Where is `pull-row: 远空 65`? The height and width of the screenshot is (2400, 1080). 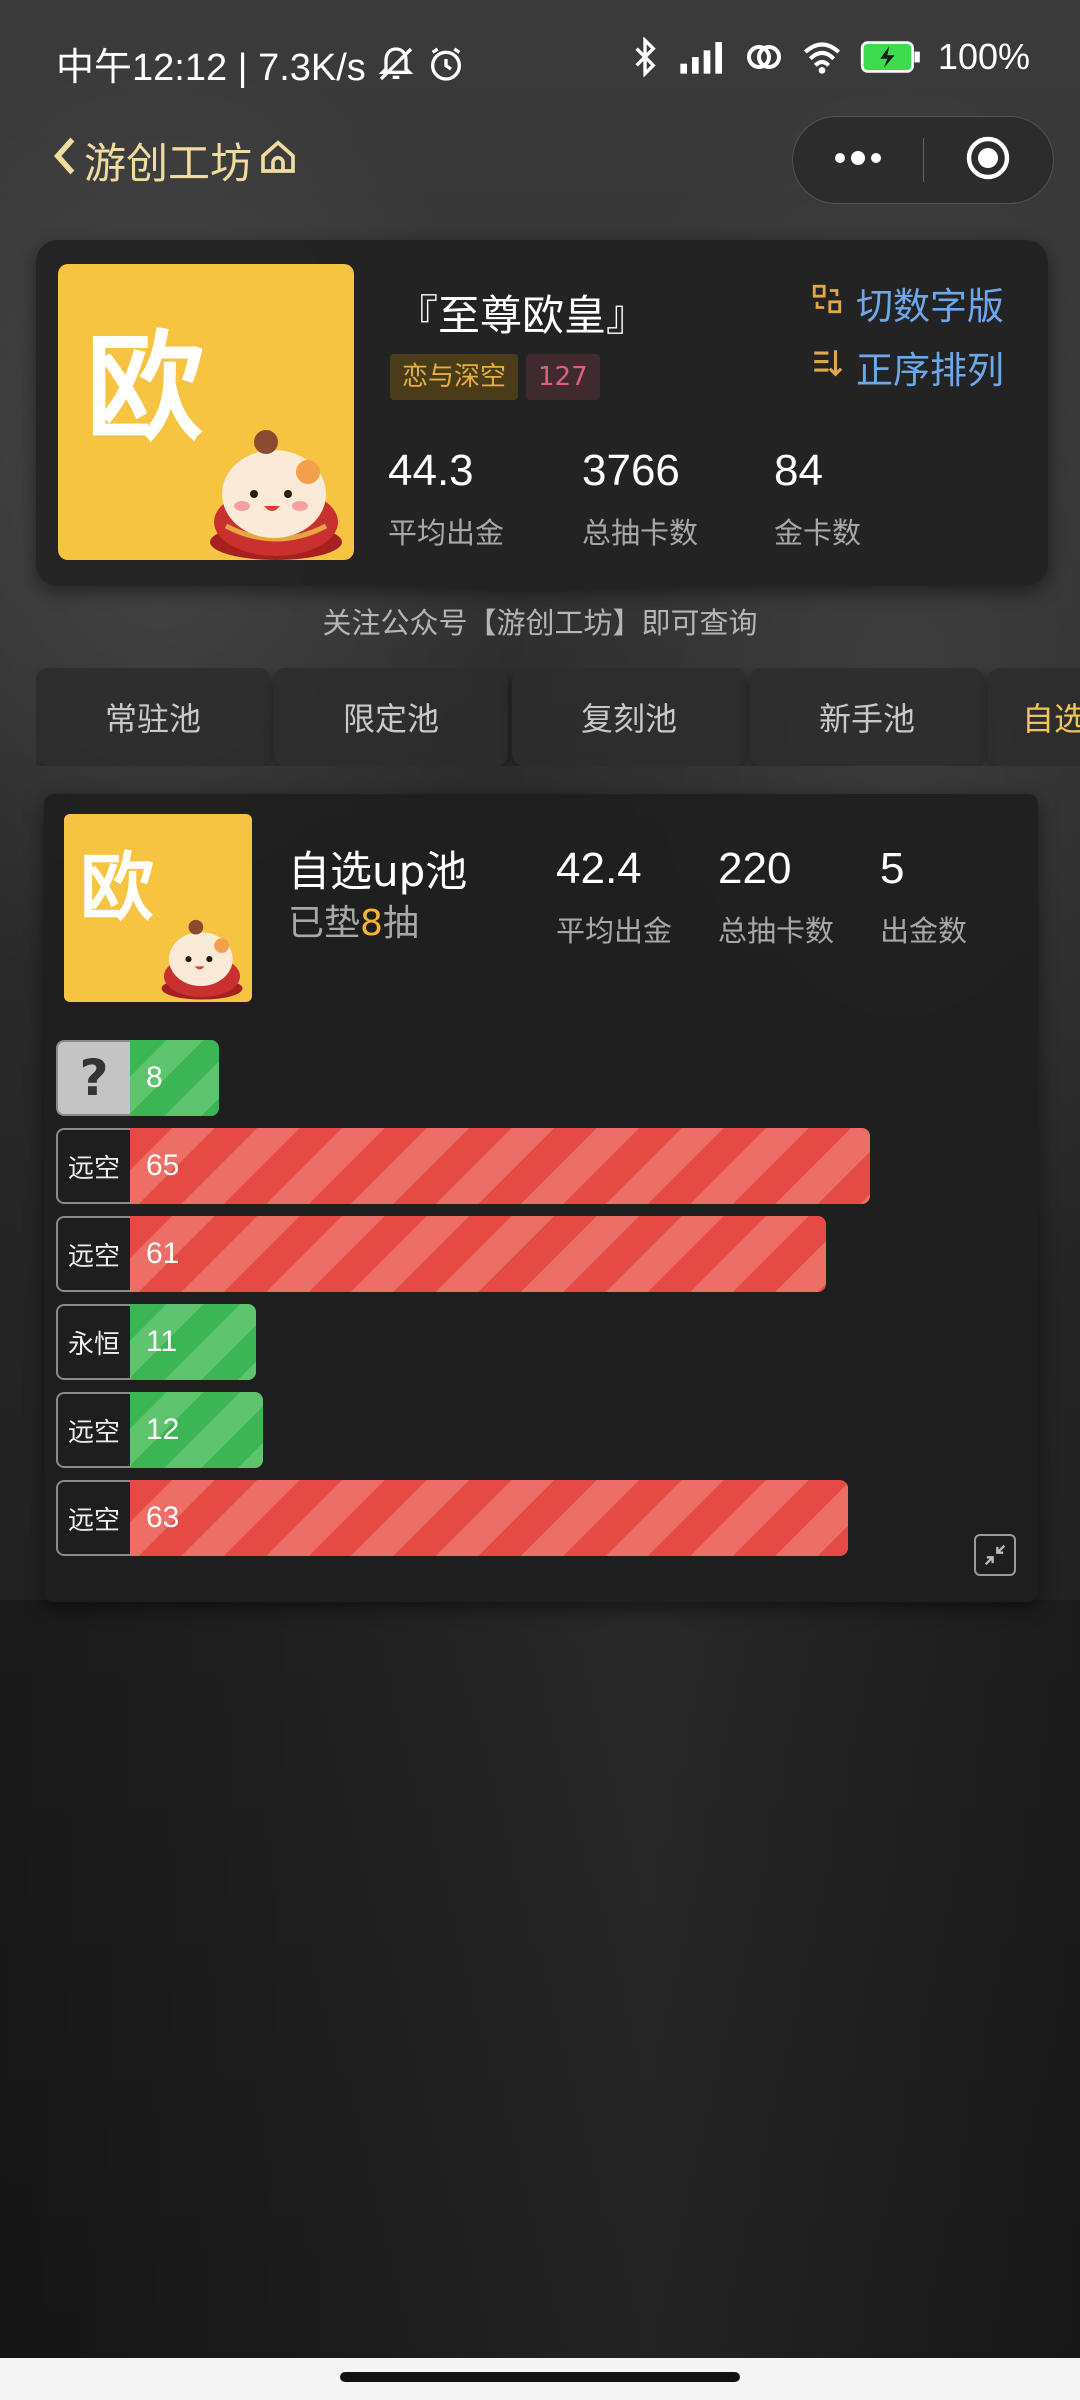 pull-row: 远空 65 is located at coordinates (536, 1166).